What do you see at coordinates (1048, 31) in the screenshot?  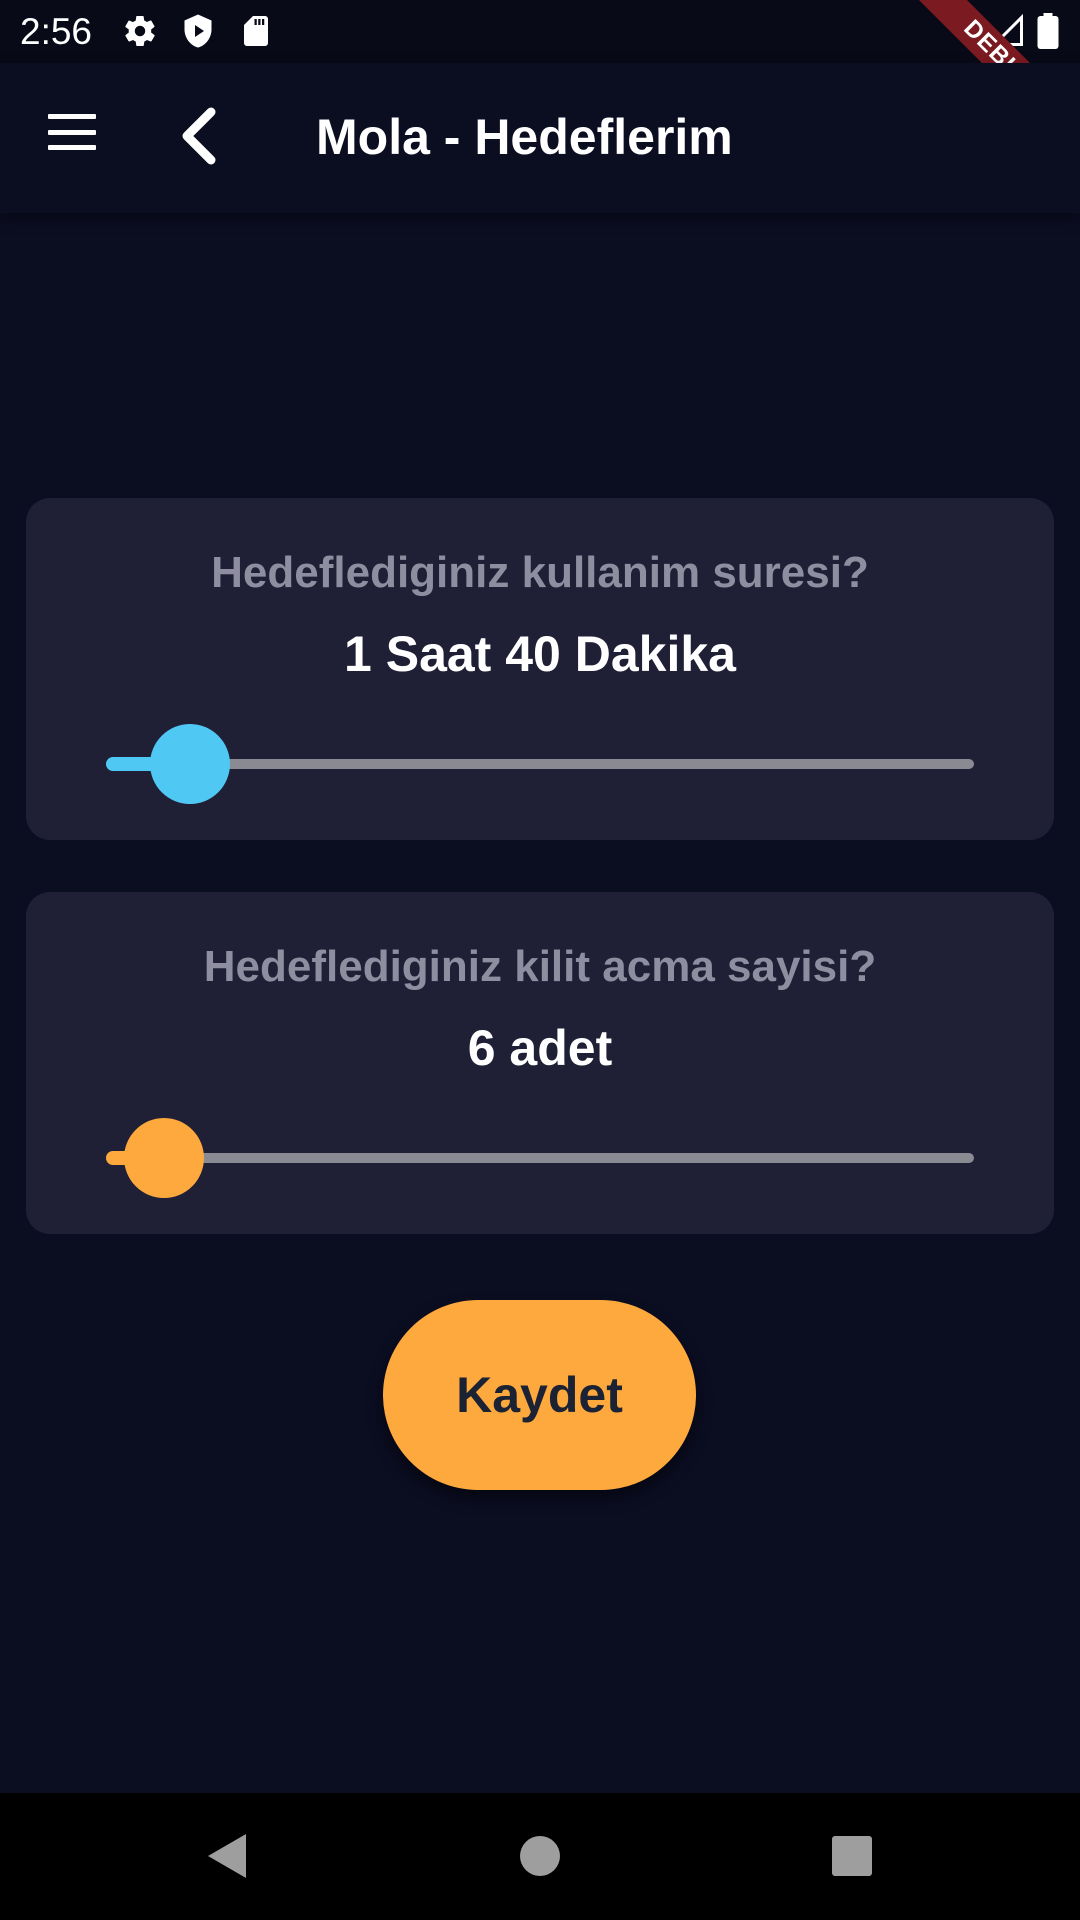 I see `battery-icon` at bounding box center [1048, 31].